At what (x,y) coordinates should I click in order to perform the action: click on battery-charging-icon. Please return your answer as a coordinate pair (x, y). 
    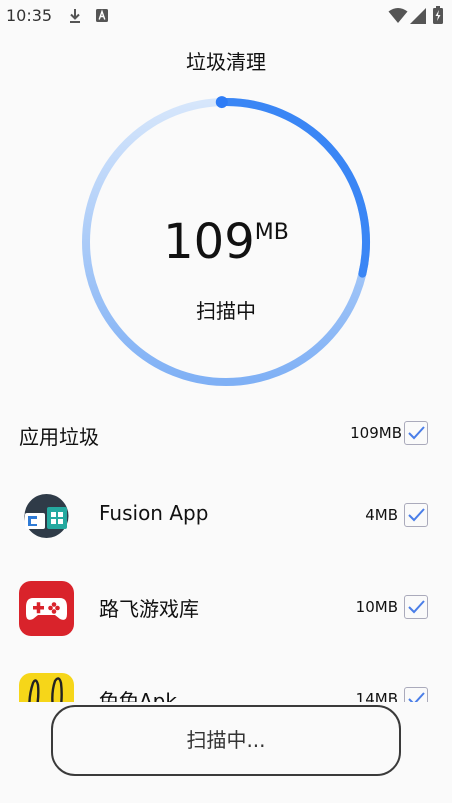
    Looking at the image, I should click on (438, 15).